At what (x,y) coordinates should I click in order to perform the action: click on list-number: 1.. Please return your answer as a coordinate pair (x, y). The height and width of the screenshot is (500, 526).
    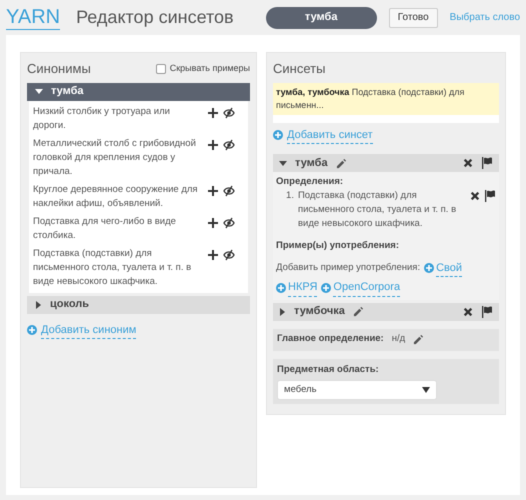
    Looking at the image, I should click on (290, 196).